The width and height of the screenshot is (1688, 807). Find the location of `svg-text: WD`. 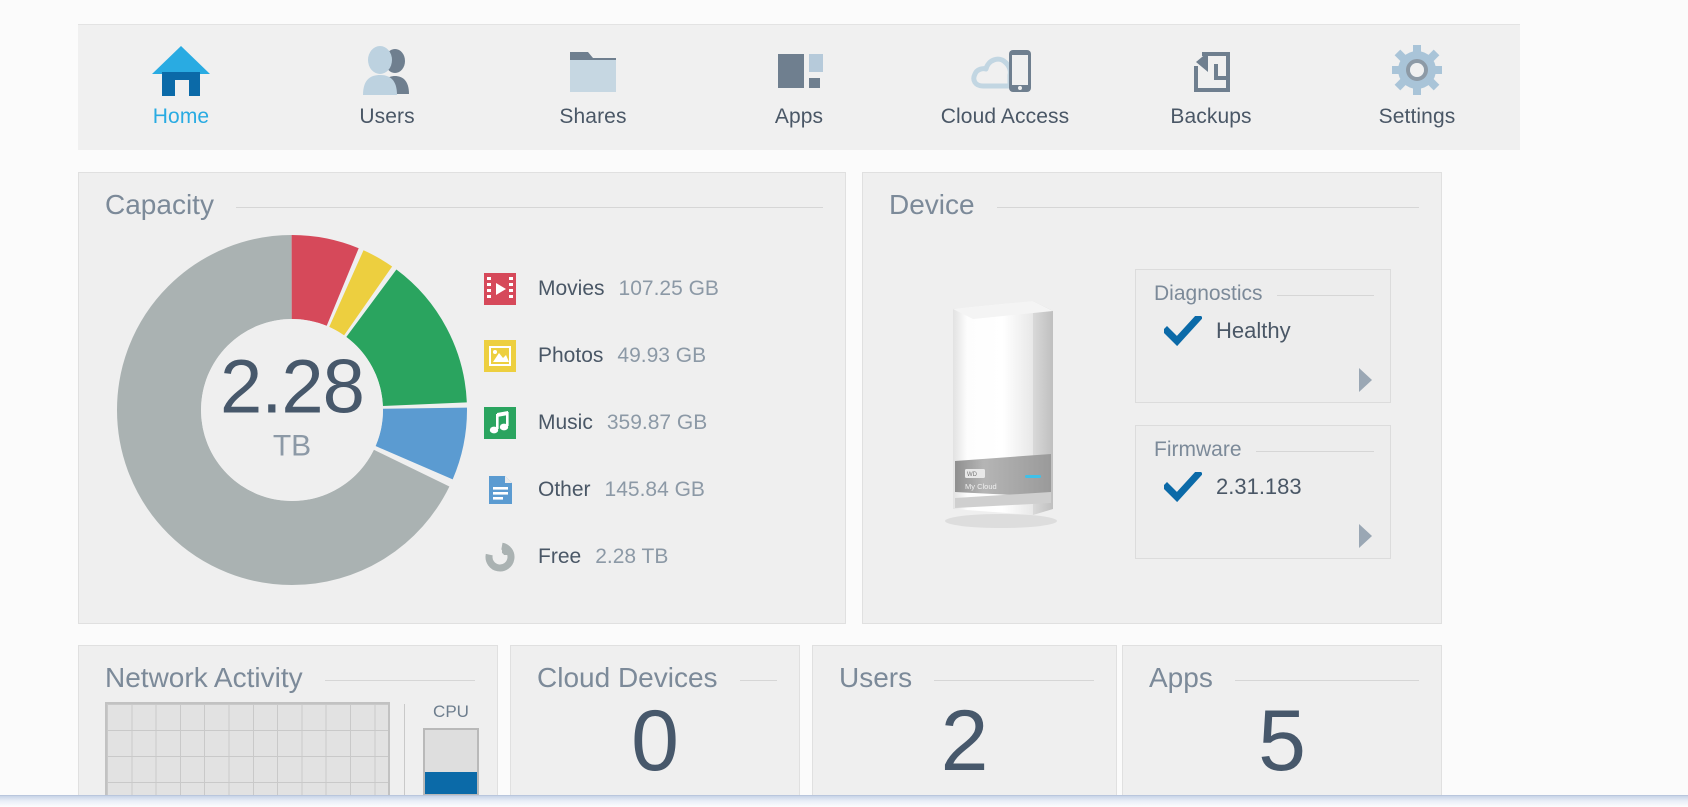

svg-text: WD is located at coordinates (972, 475).